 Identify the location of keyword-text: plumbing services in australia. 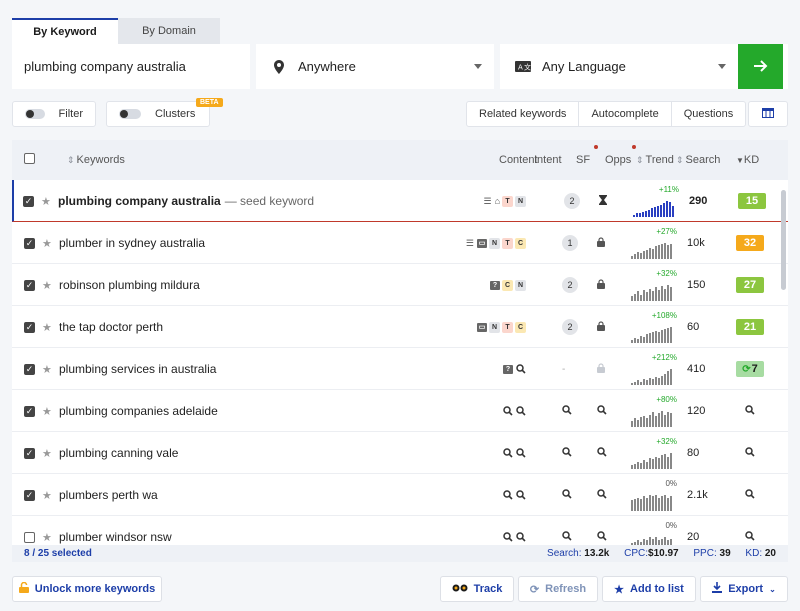
(137, 369).